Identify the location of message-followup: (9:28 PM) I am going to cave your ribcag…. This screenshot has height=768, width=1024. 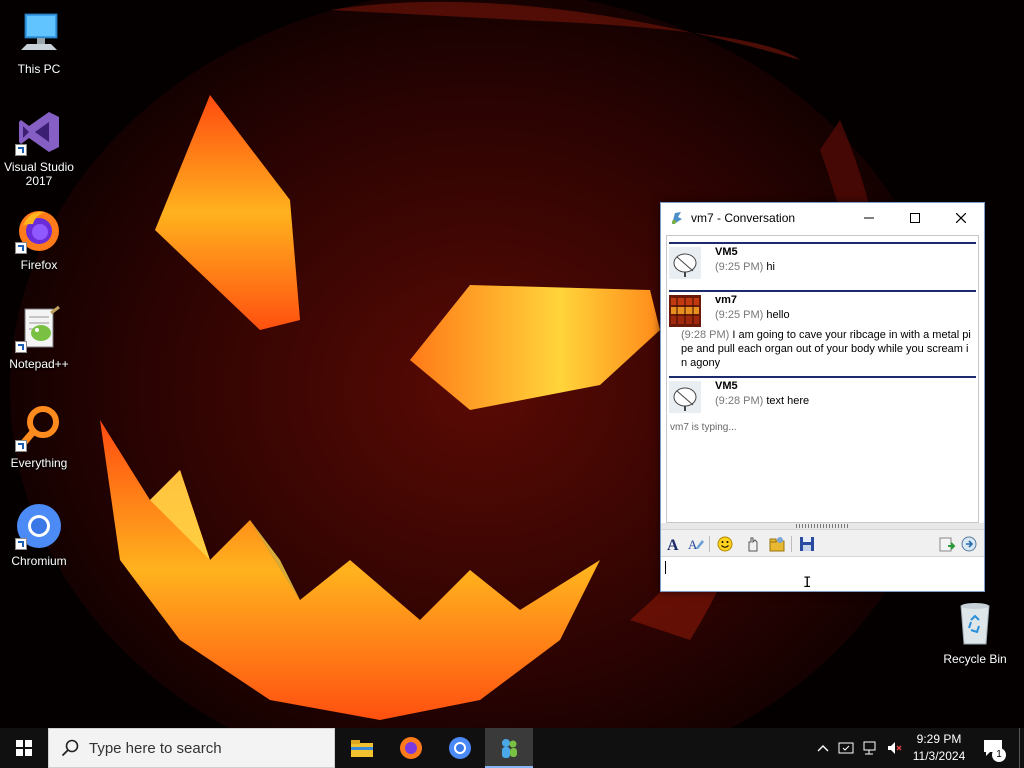
(826, 349).